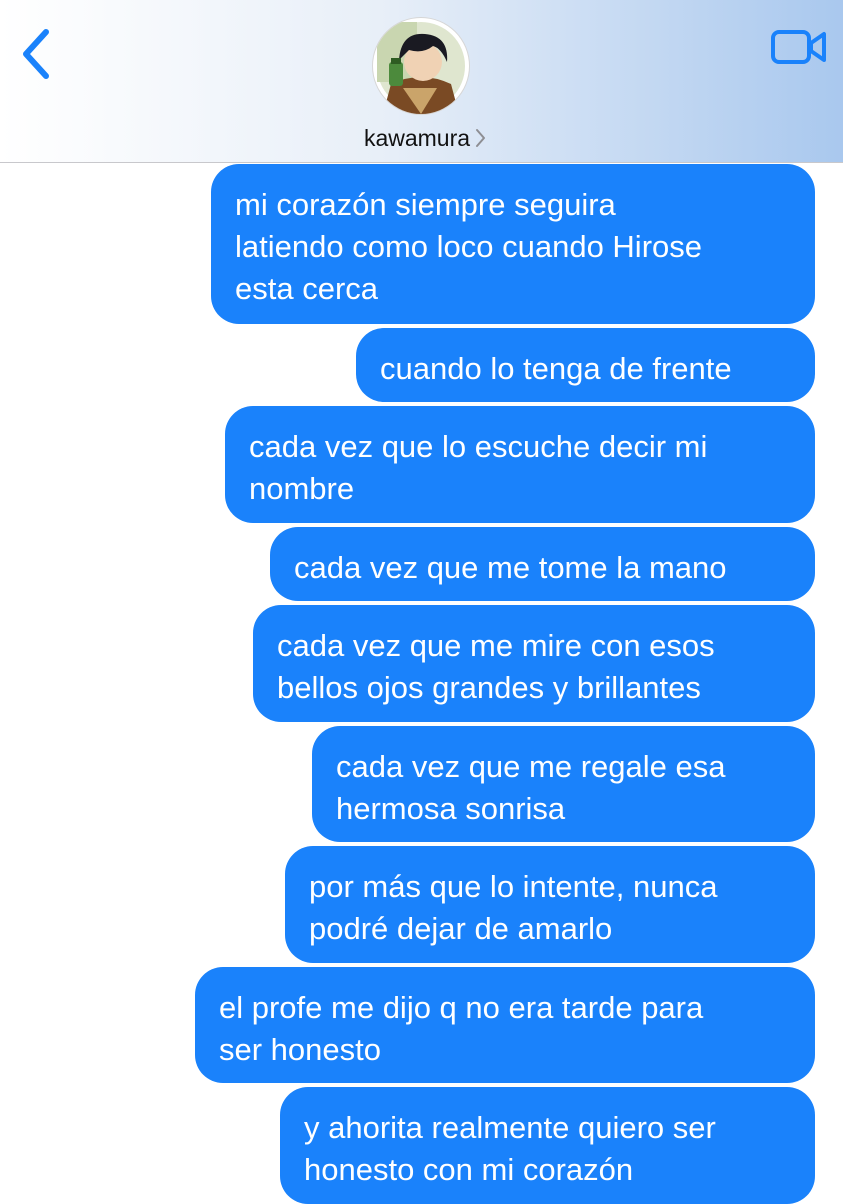 Image resolution: width=843 pixels, height=1204 pixels. I want to click on message-line: podré dejar de amarlo, so click(461, 928).